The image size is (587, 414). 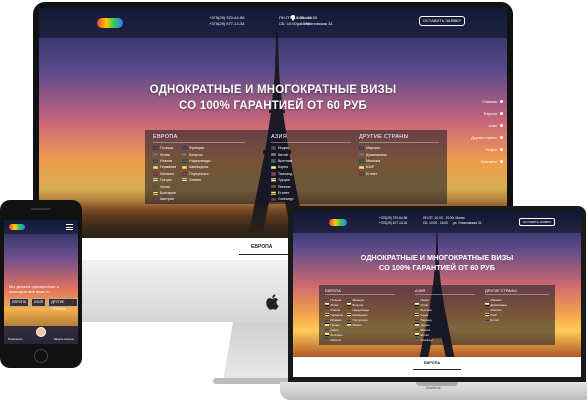 I want to click on home-button, so click(x=41, y=356).